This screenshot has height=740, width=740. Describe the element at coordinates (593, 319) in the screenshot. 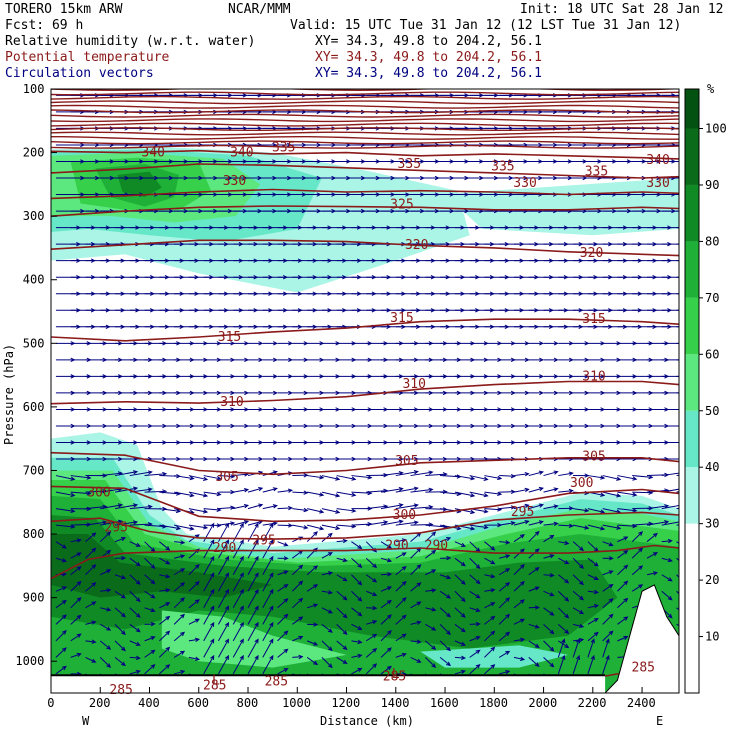

I see `theta-label-315-2: 315` at that location.